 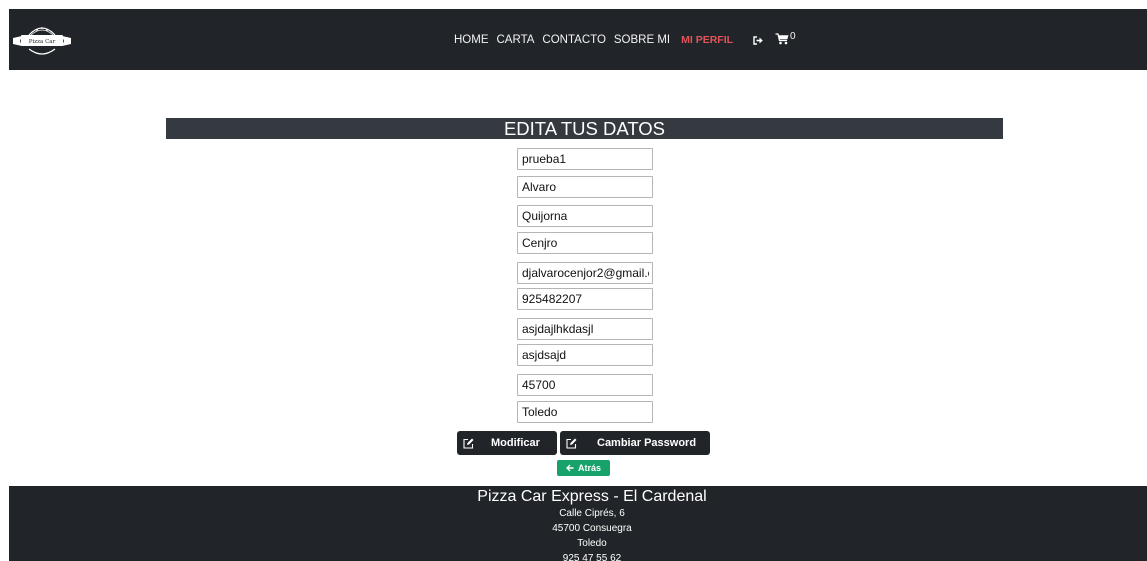 I want to click on page-title: EDITA TUS DATOS, so click(x=584, y=128).